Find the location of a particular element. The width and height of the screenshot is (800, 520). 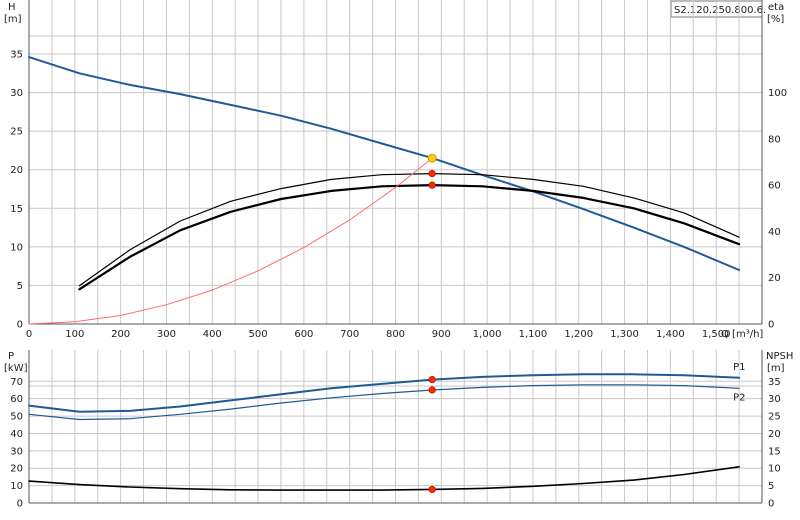

model-label: S2.120.250.800.6. is located at coordinates (720, 10).